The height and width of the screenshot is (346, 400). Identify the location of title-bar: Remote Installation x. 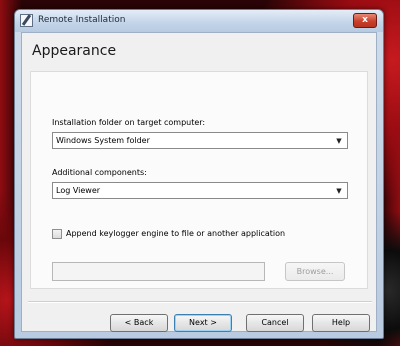
(199, 21).